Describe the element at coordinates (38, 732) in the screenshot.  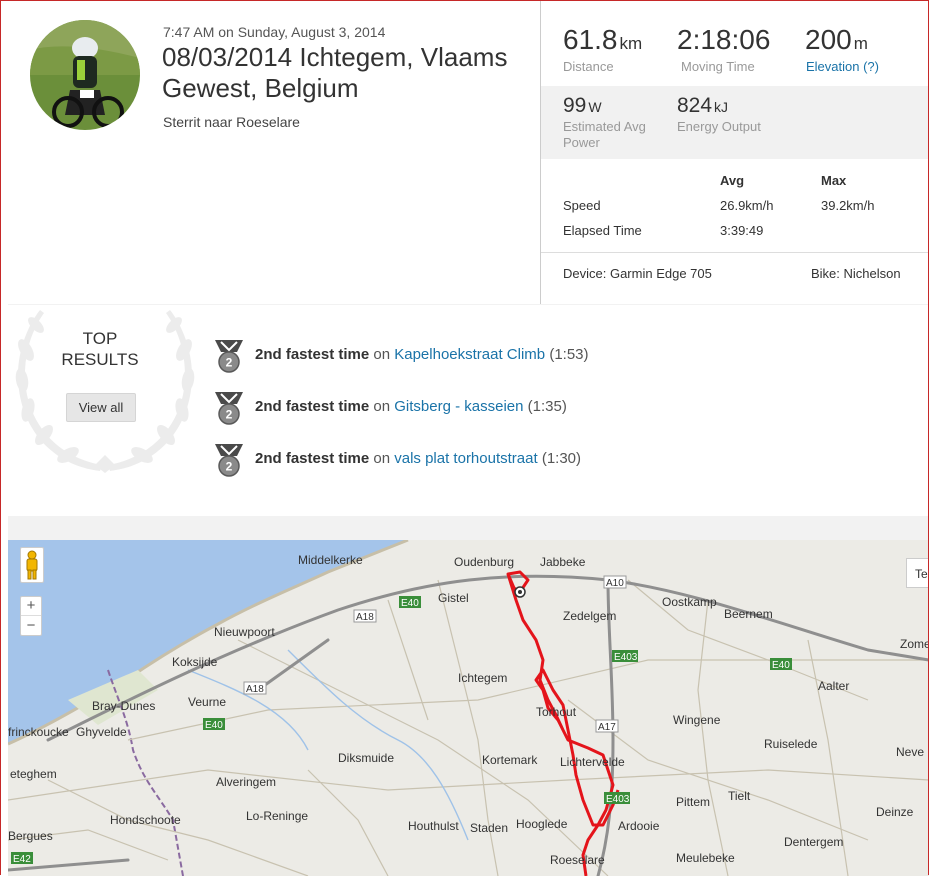
I see `map-town-label: frinckoucke` at that location.